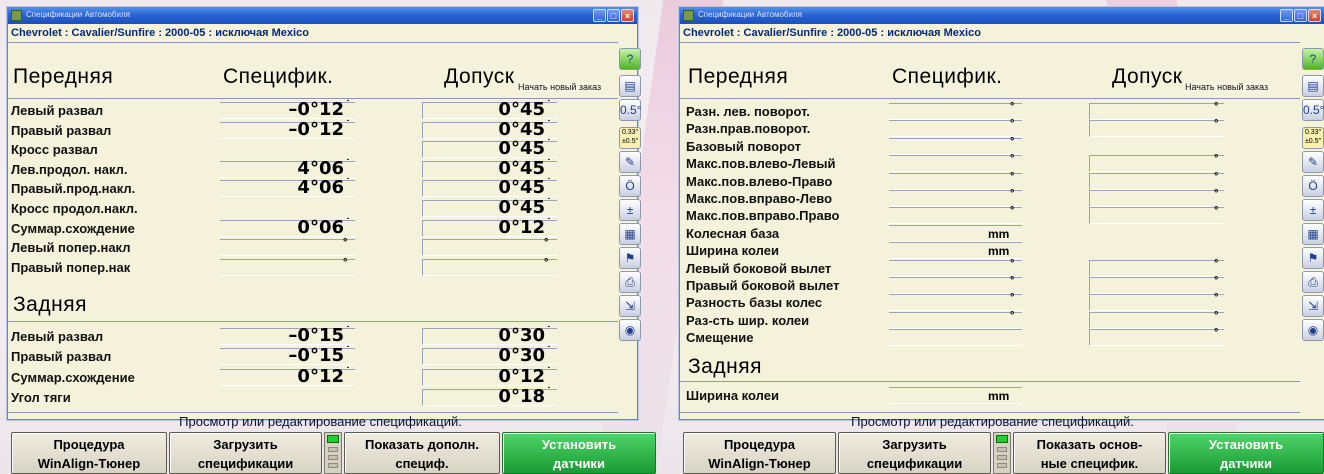 This screenshot has height=474, width=1324. What do you see at coordinates (759, 444) in the screenshot?
I see `button-label: Процедура` at bounding box center [759, 444].